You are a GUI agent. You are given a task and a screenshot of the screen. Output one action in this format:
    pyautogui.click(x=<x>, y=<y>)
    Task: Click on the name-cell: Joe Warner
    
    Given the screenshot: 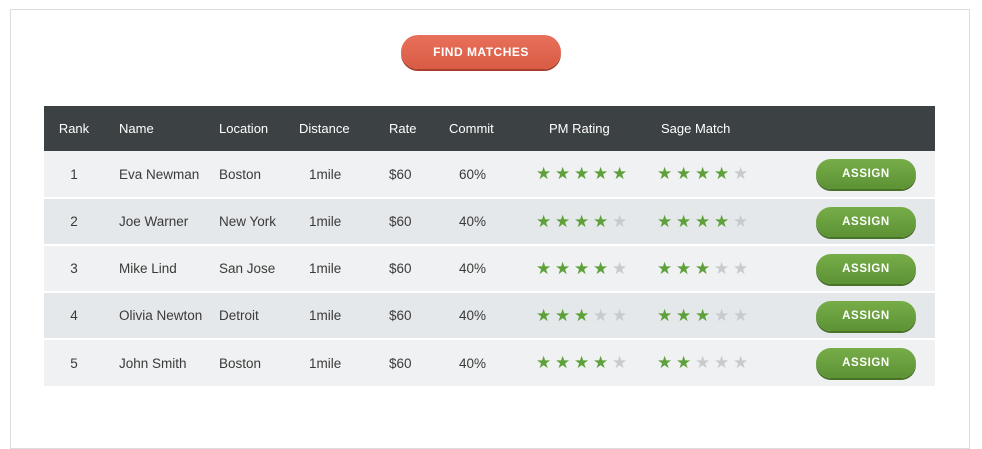 What is the action you would take?
    pyautogui.click(x=154, y=221)
    